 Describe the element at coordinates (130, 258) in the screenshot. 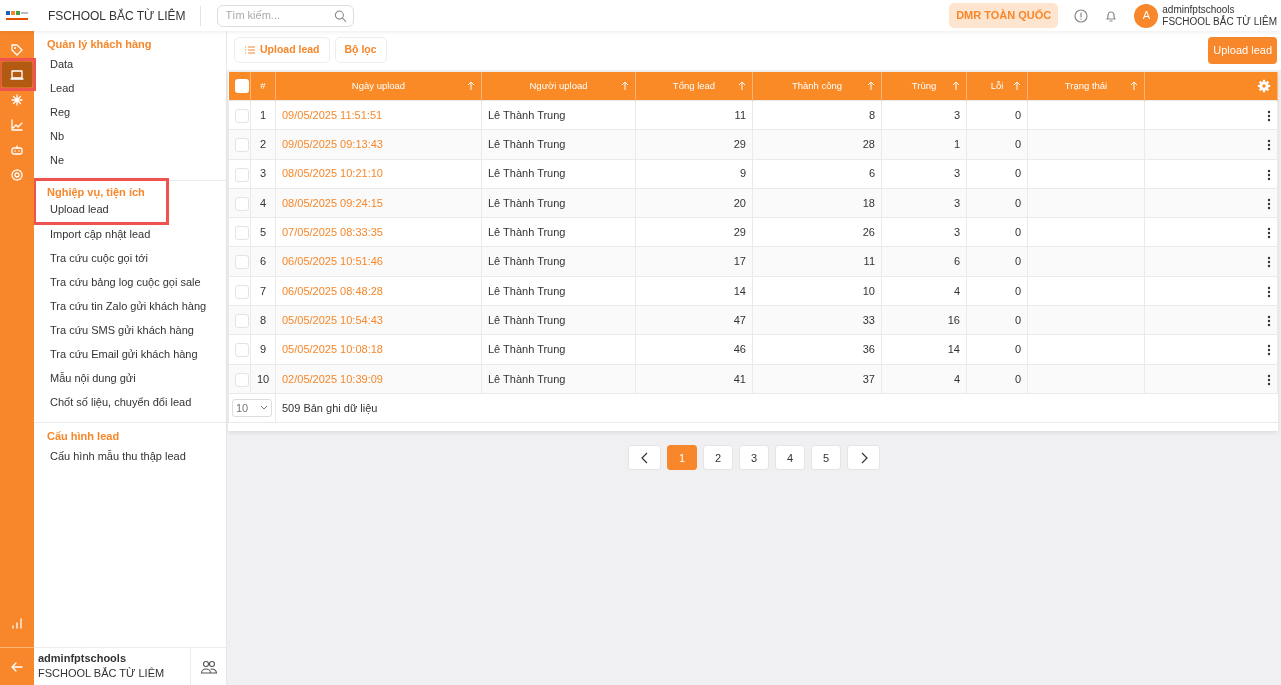

I see `sidebar-item: Tra cứu cuộc gọi tới` at that location.